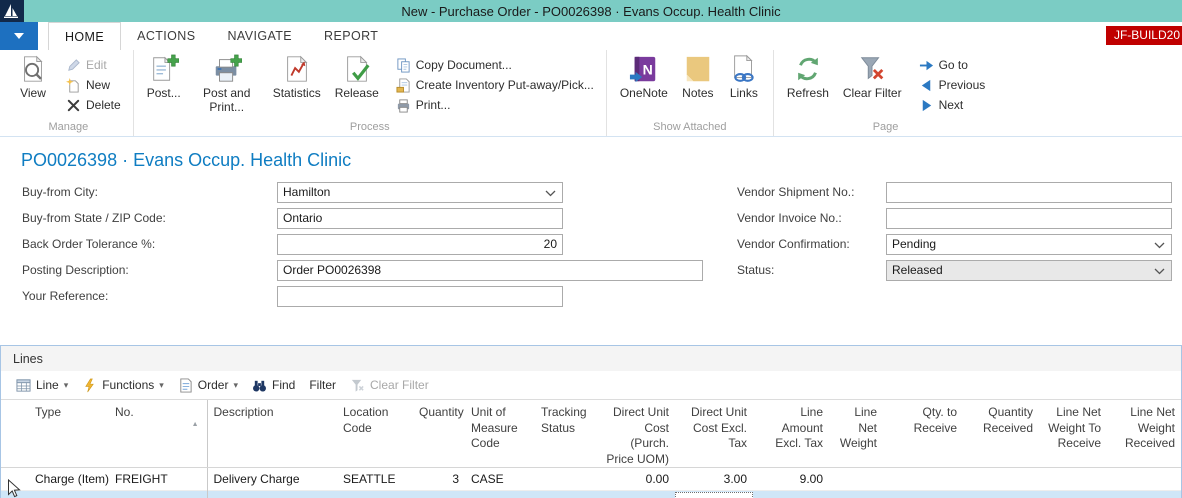 The width and height of the screenshot is (1182, 498). I want to click on column-header-type: Type, so click(69, 434).